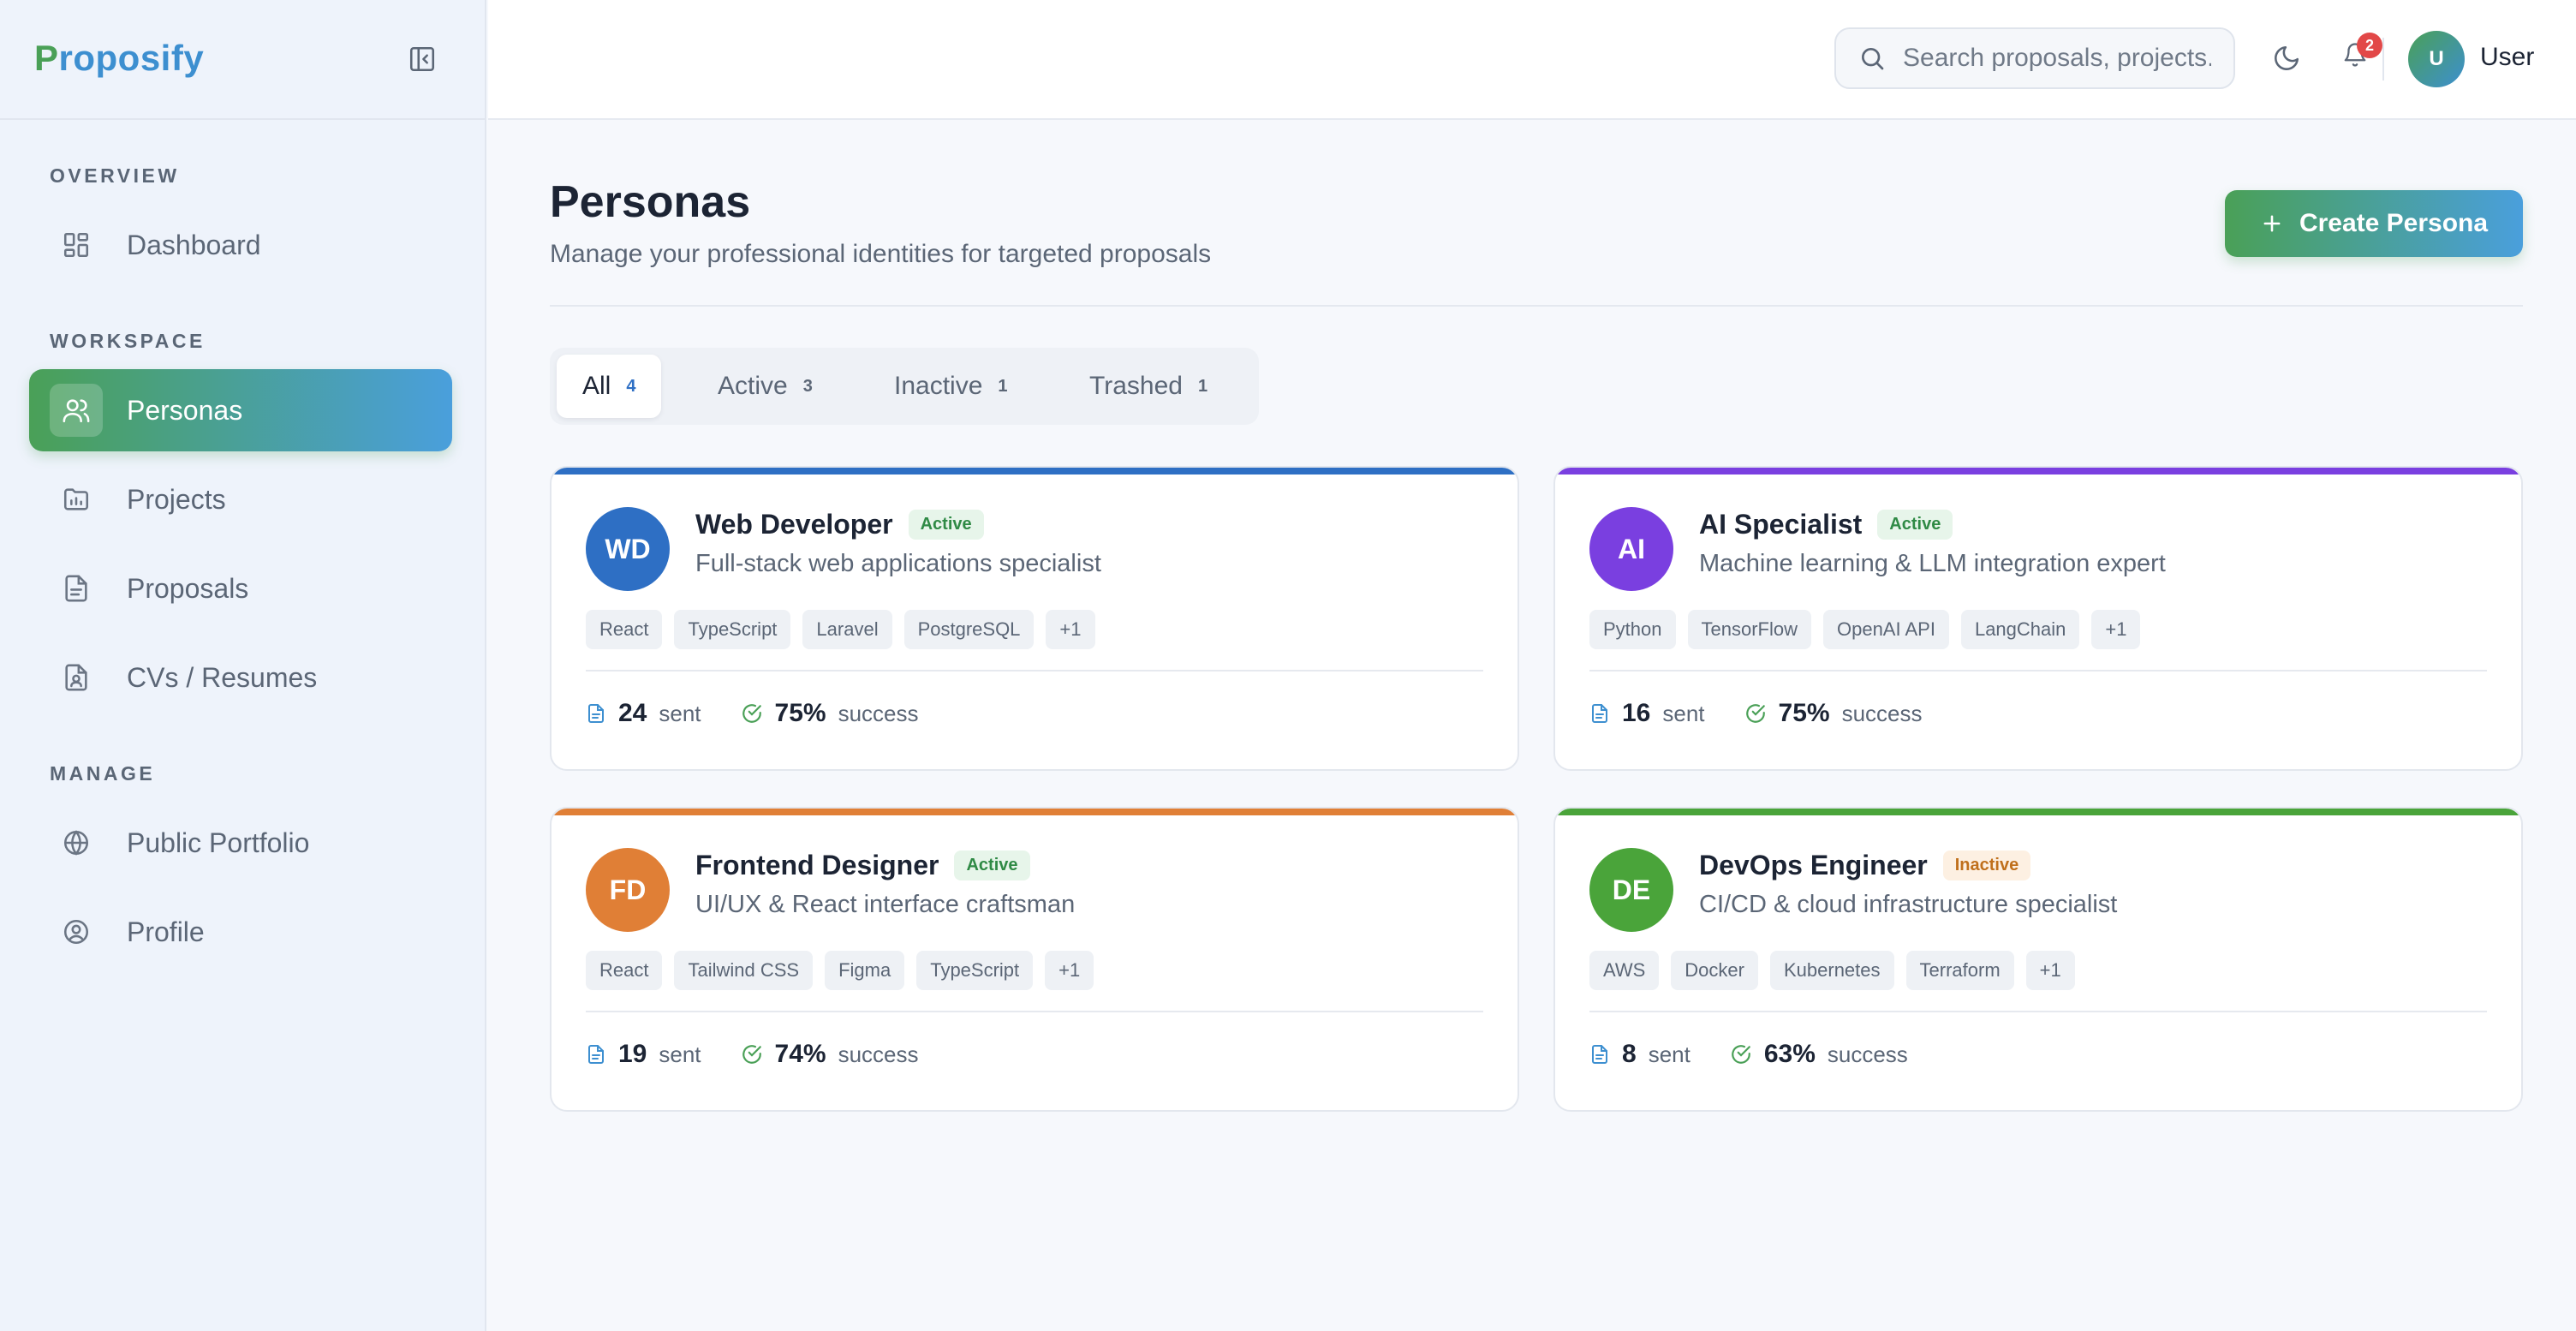  What do you see at coordinates (1532, 60) in the screenshot?
I see `top-header: 2 U User` at bounding box center [1532, 60].